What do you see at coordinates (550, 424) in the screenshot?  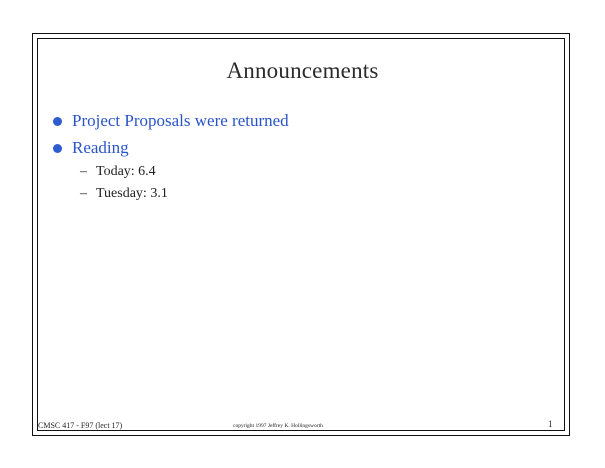 I see `page-number: 1` at bounding box center [550, 424].